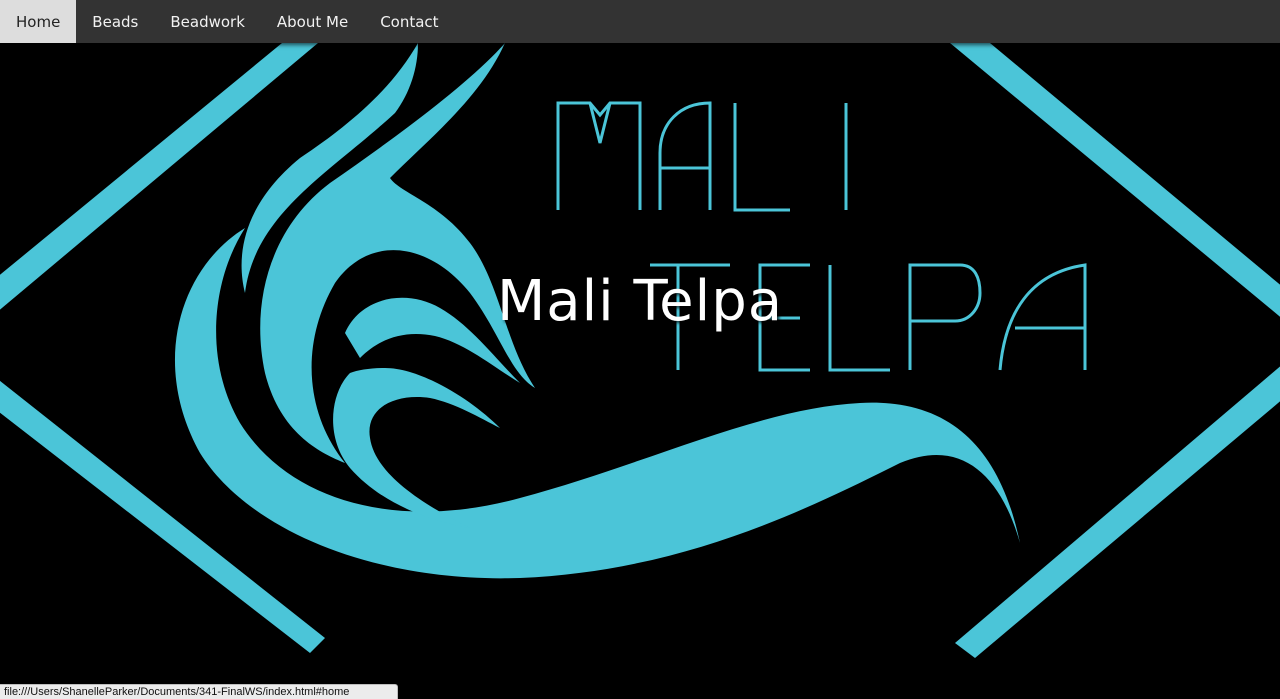  I want to click on hero-title: Mali Telpa, so click(640, 301).